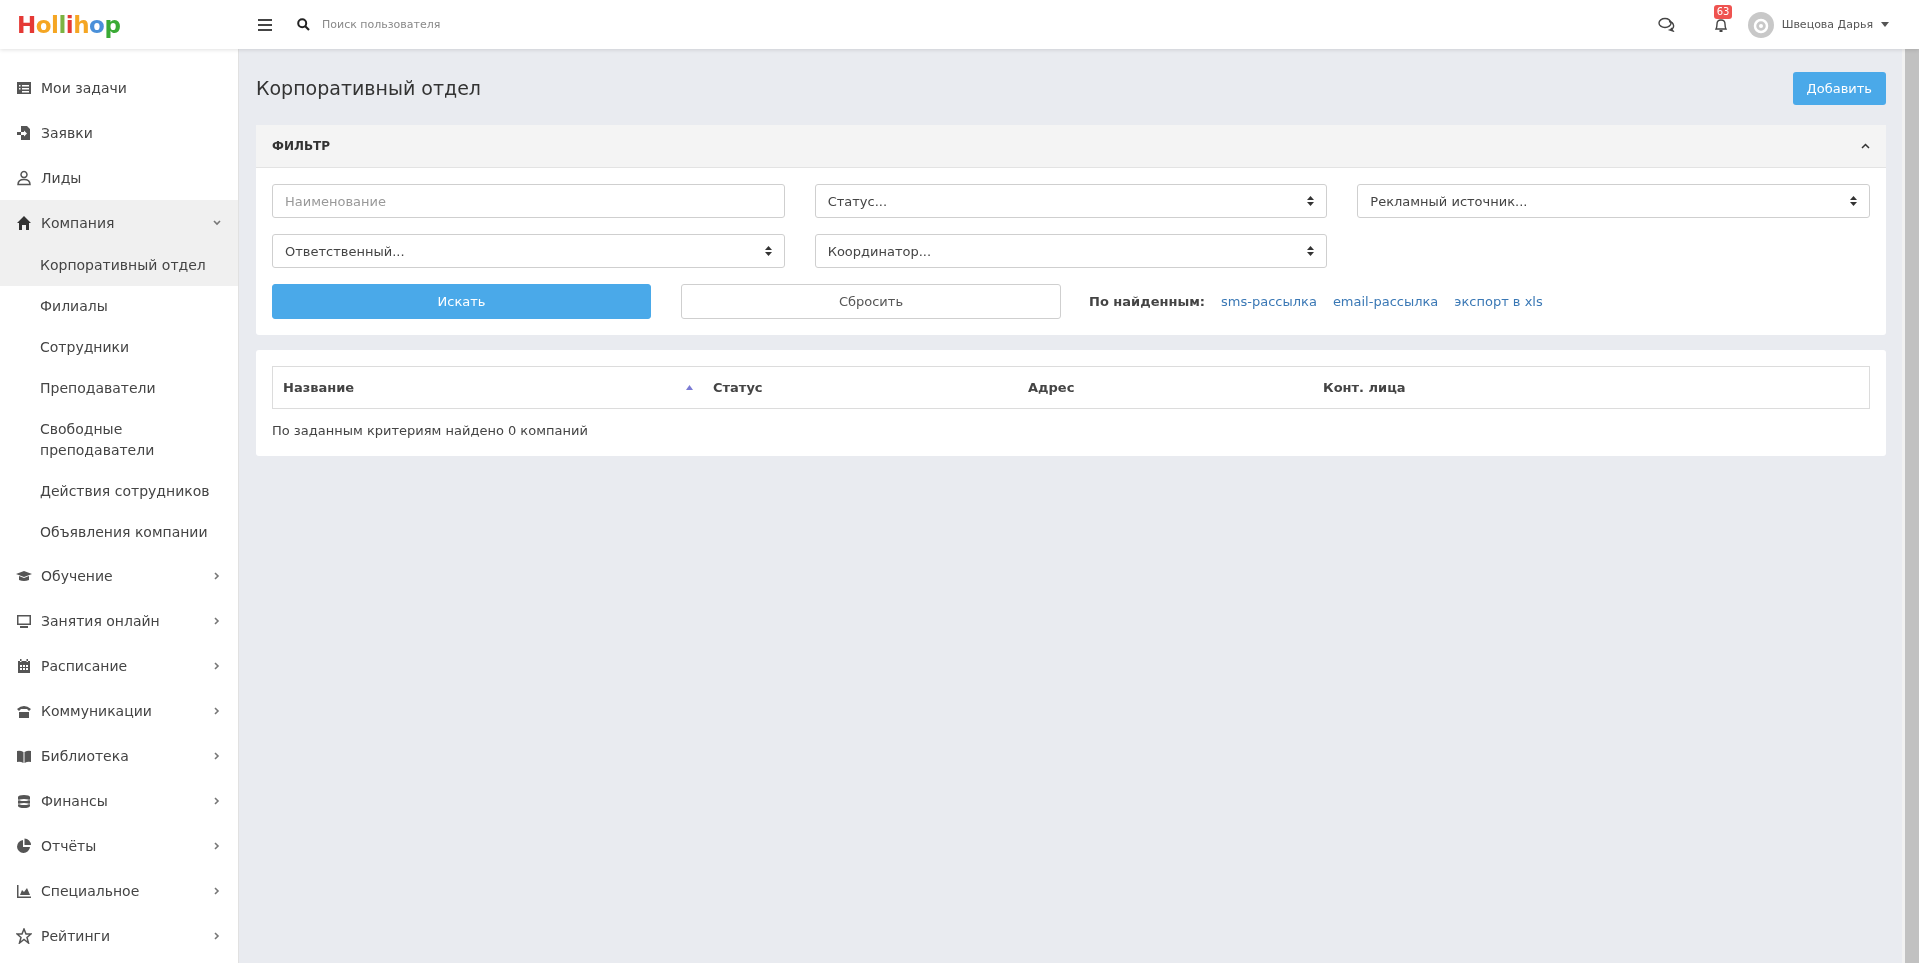 Image resolution: width=1919 pixels, height=963 pixels. I want to click on search-icon, so click(303, 24).